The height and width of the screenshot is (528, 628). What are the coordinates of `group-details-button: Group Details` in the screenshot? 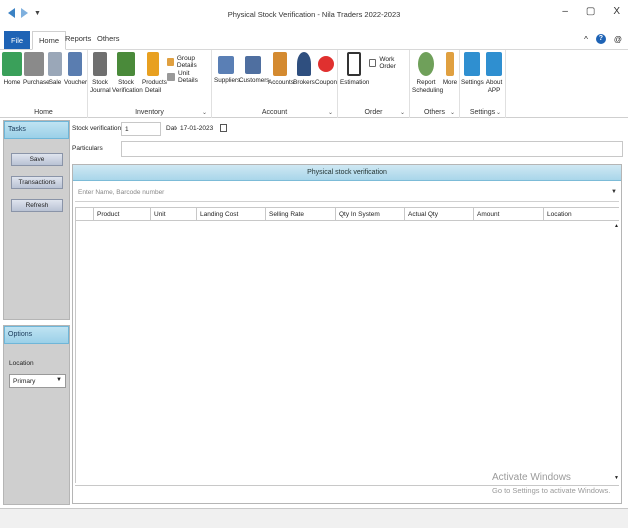 It's located at (189, 62).